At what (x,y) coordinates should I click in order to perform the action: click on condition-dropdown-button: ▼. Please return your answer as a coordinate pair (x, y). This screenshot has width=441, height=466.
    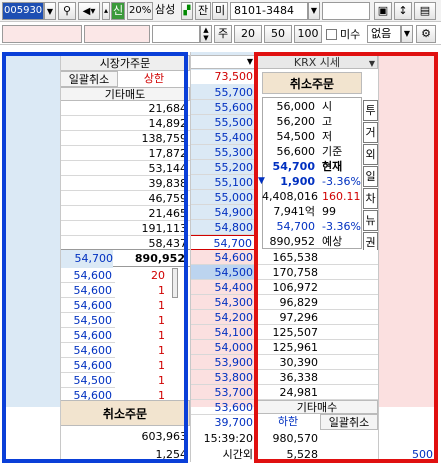
    Looking at the image, I should click on (407, 34).